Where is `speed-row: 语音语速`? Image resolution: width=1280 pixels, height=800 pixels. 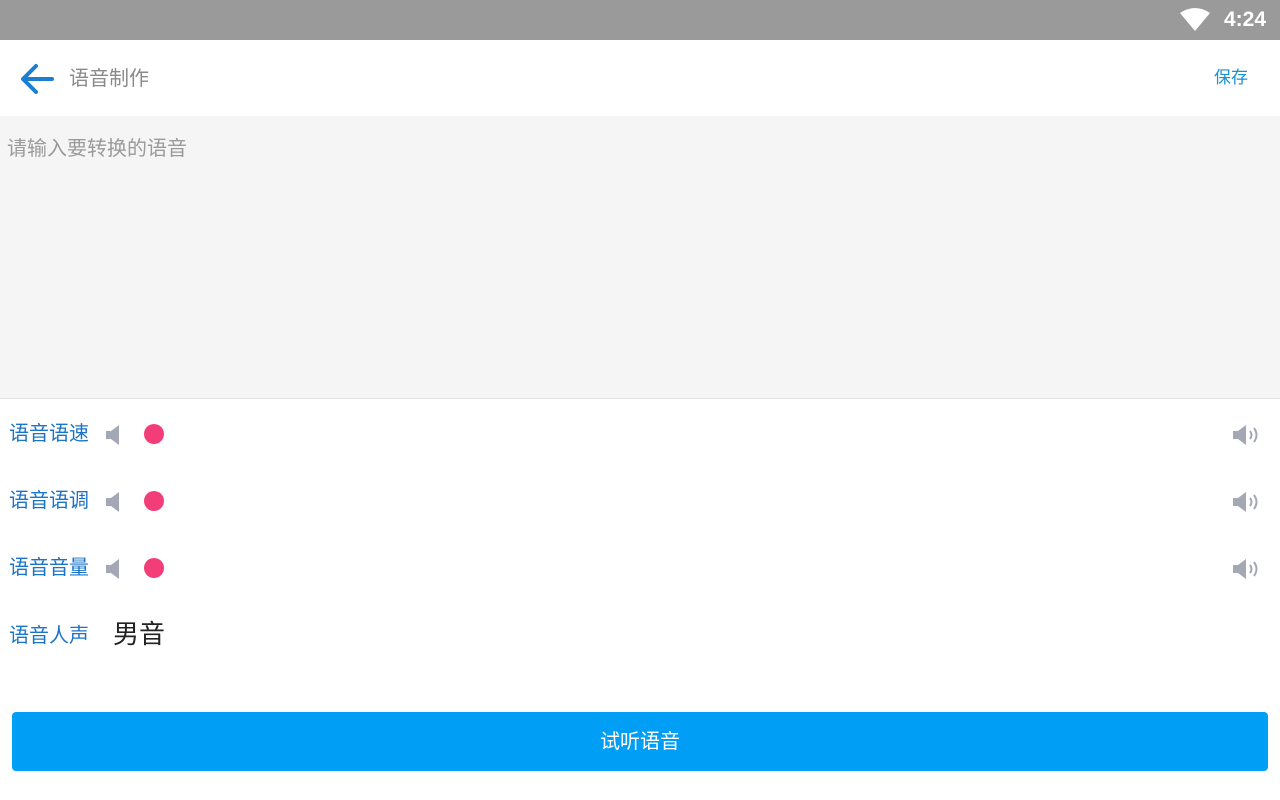
speed-row: 语音语速 is located at coordinates (640, 433).